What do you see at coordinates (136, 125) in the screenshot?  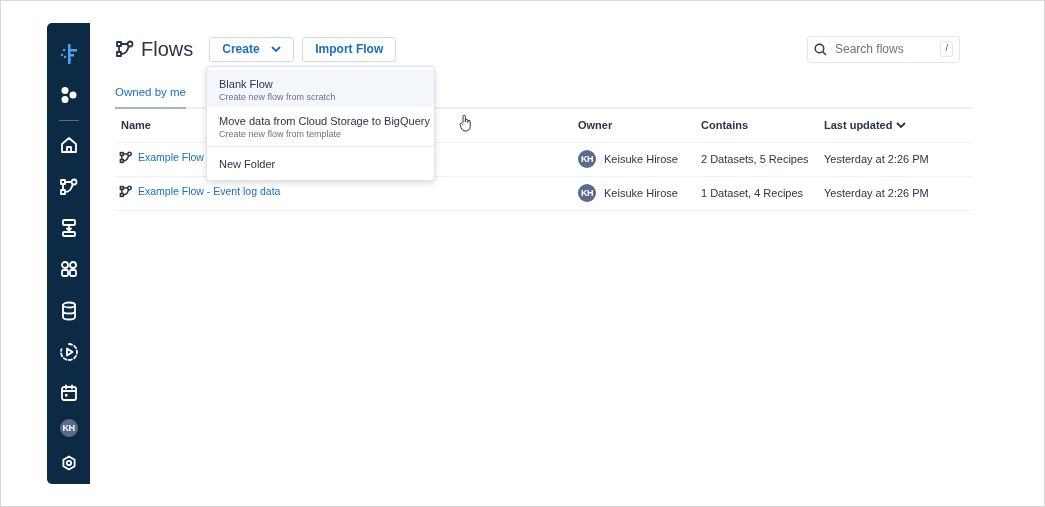 I see `column-header: Name` at bounding box center [136, 125].